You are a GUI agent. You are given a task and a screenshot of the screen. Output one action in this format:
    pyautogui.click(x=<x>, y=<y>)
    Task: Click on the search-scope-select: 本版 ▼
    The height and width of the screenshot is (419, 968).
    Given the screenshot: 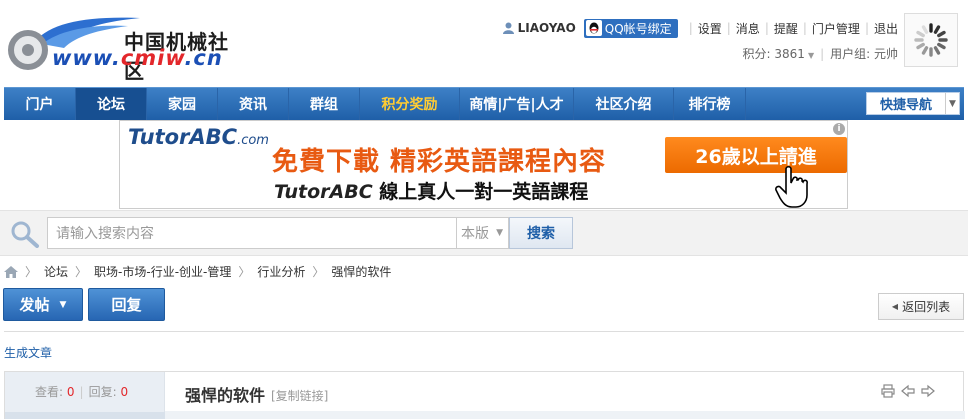 What is the action you would take?
    pyautogui.click(x=483, y=233)
    